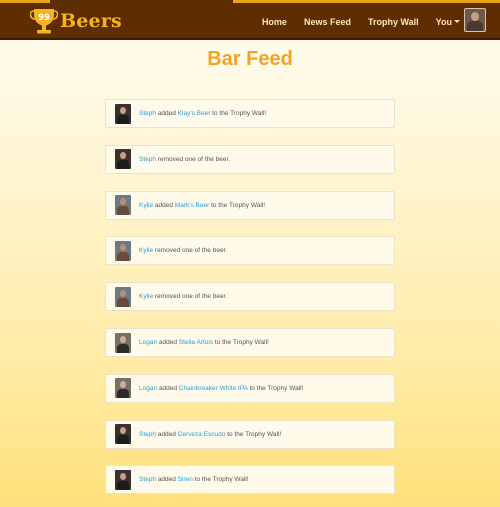 This screenshot has width=500, height=507. I want to click on feed-beer-link: Siren, so click(185, 479).